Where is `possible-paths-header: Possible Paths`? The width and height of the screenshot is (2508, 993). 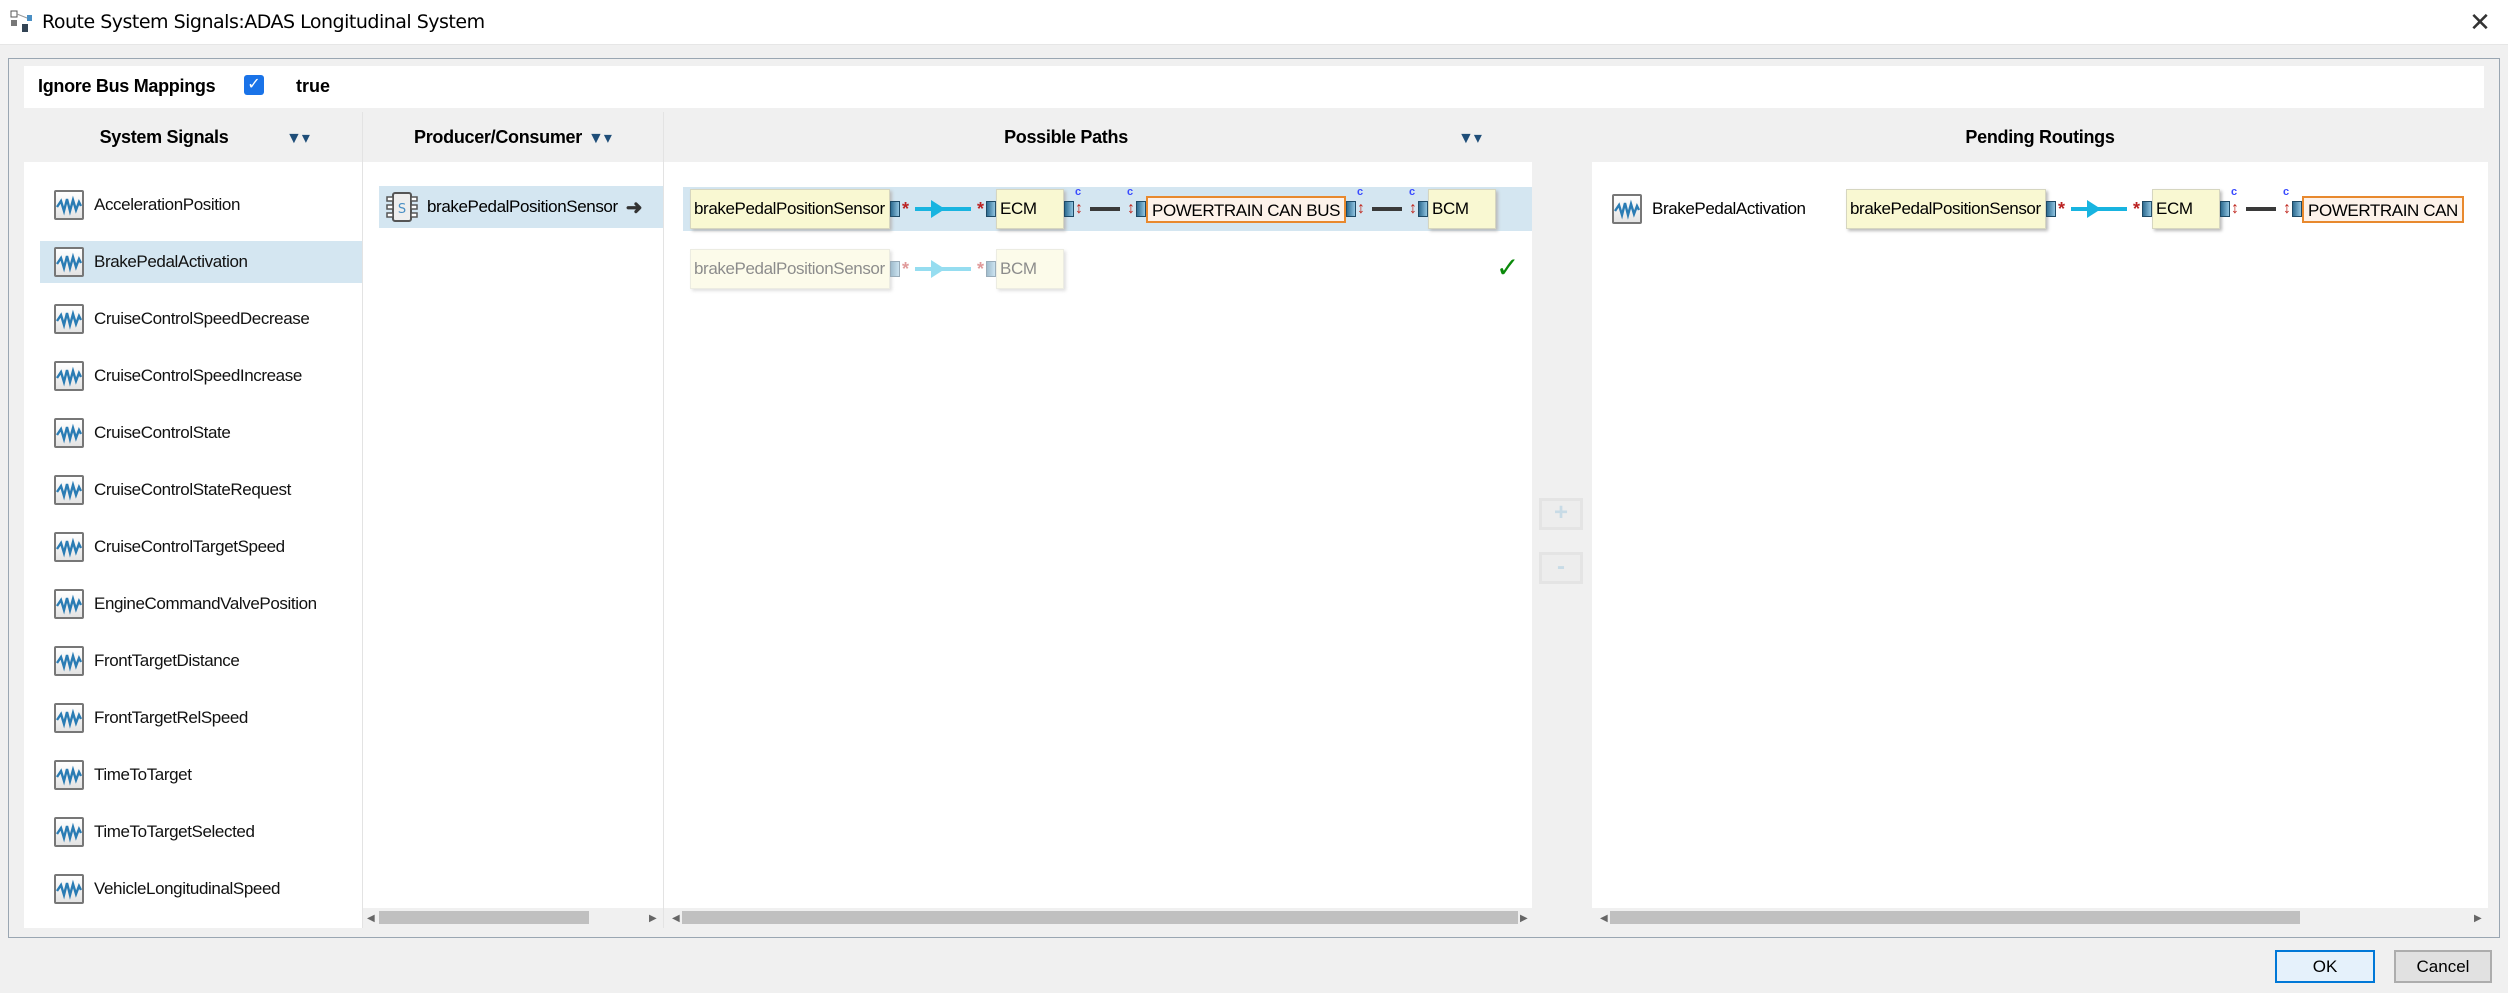
possible-paths-header: Possible Paths is located at coordinates (1066, 137).